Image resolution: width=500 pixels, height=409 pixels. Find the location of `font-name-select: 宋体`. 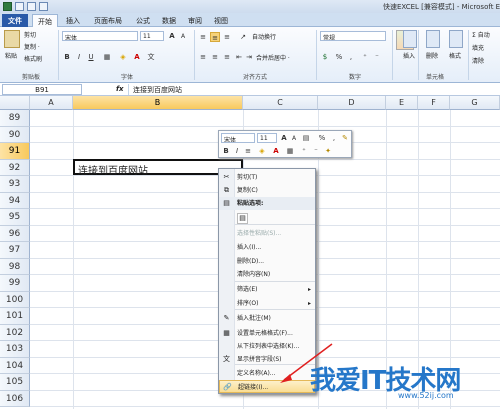

font-name-select: 宋体 is located at coordinates (100, 36).